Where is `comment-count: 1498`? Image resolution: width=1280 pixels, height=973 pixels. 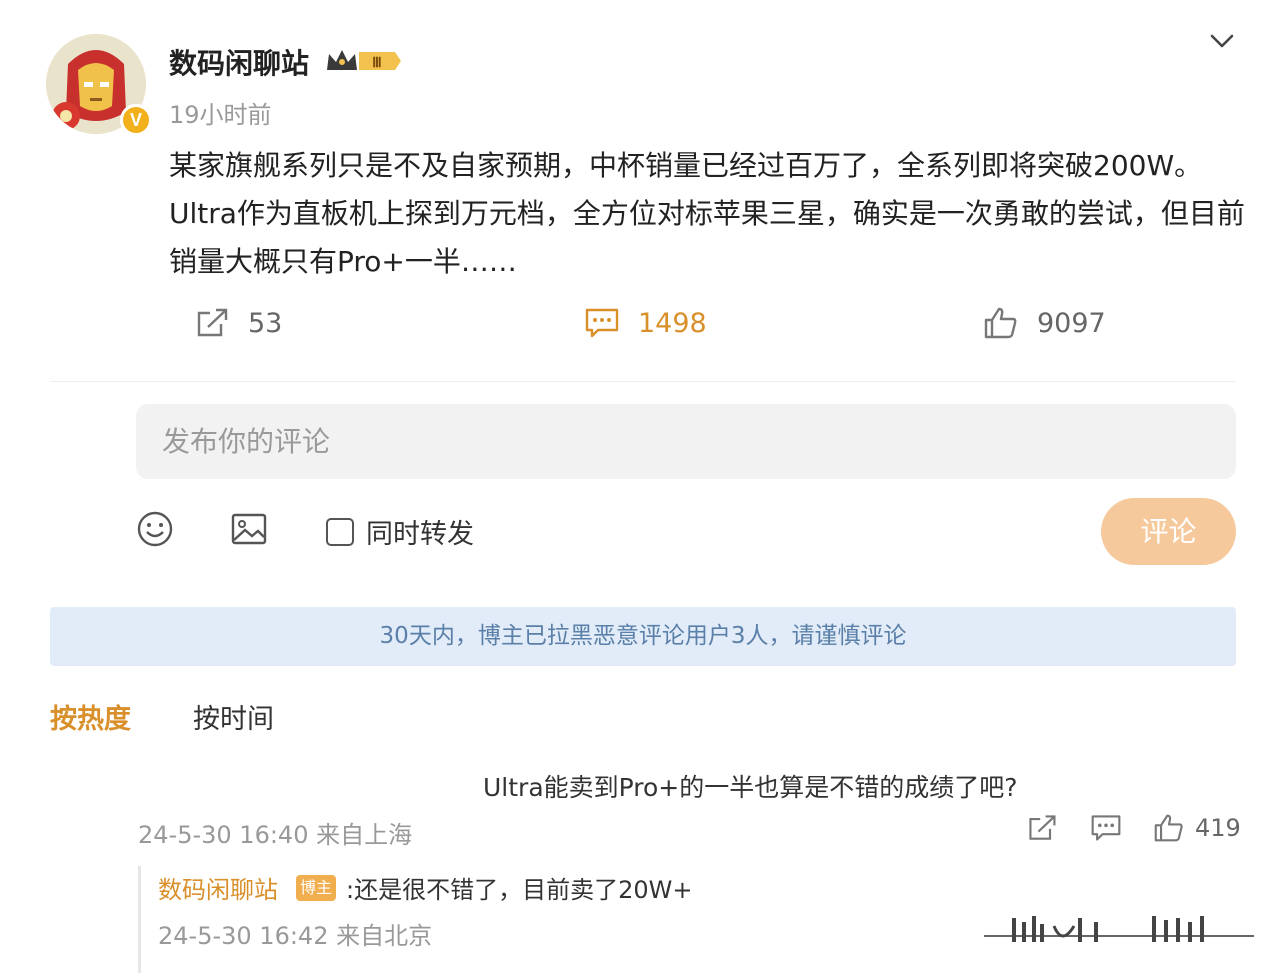
comment-count: 1498 is located at coordinates (672, 323).